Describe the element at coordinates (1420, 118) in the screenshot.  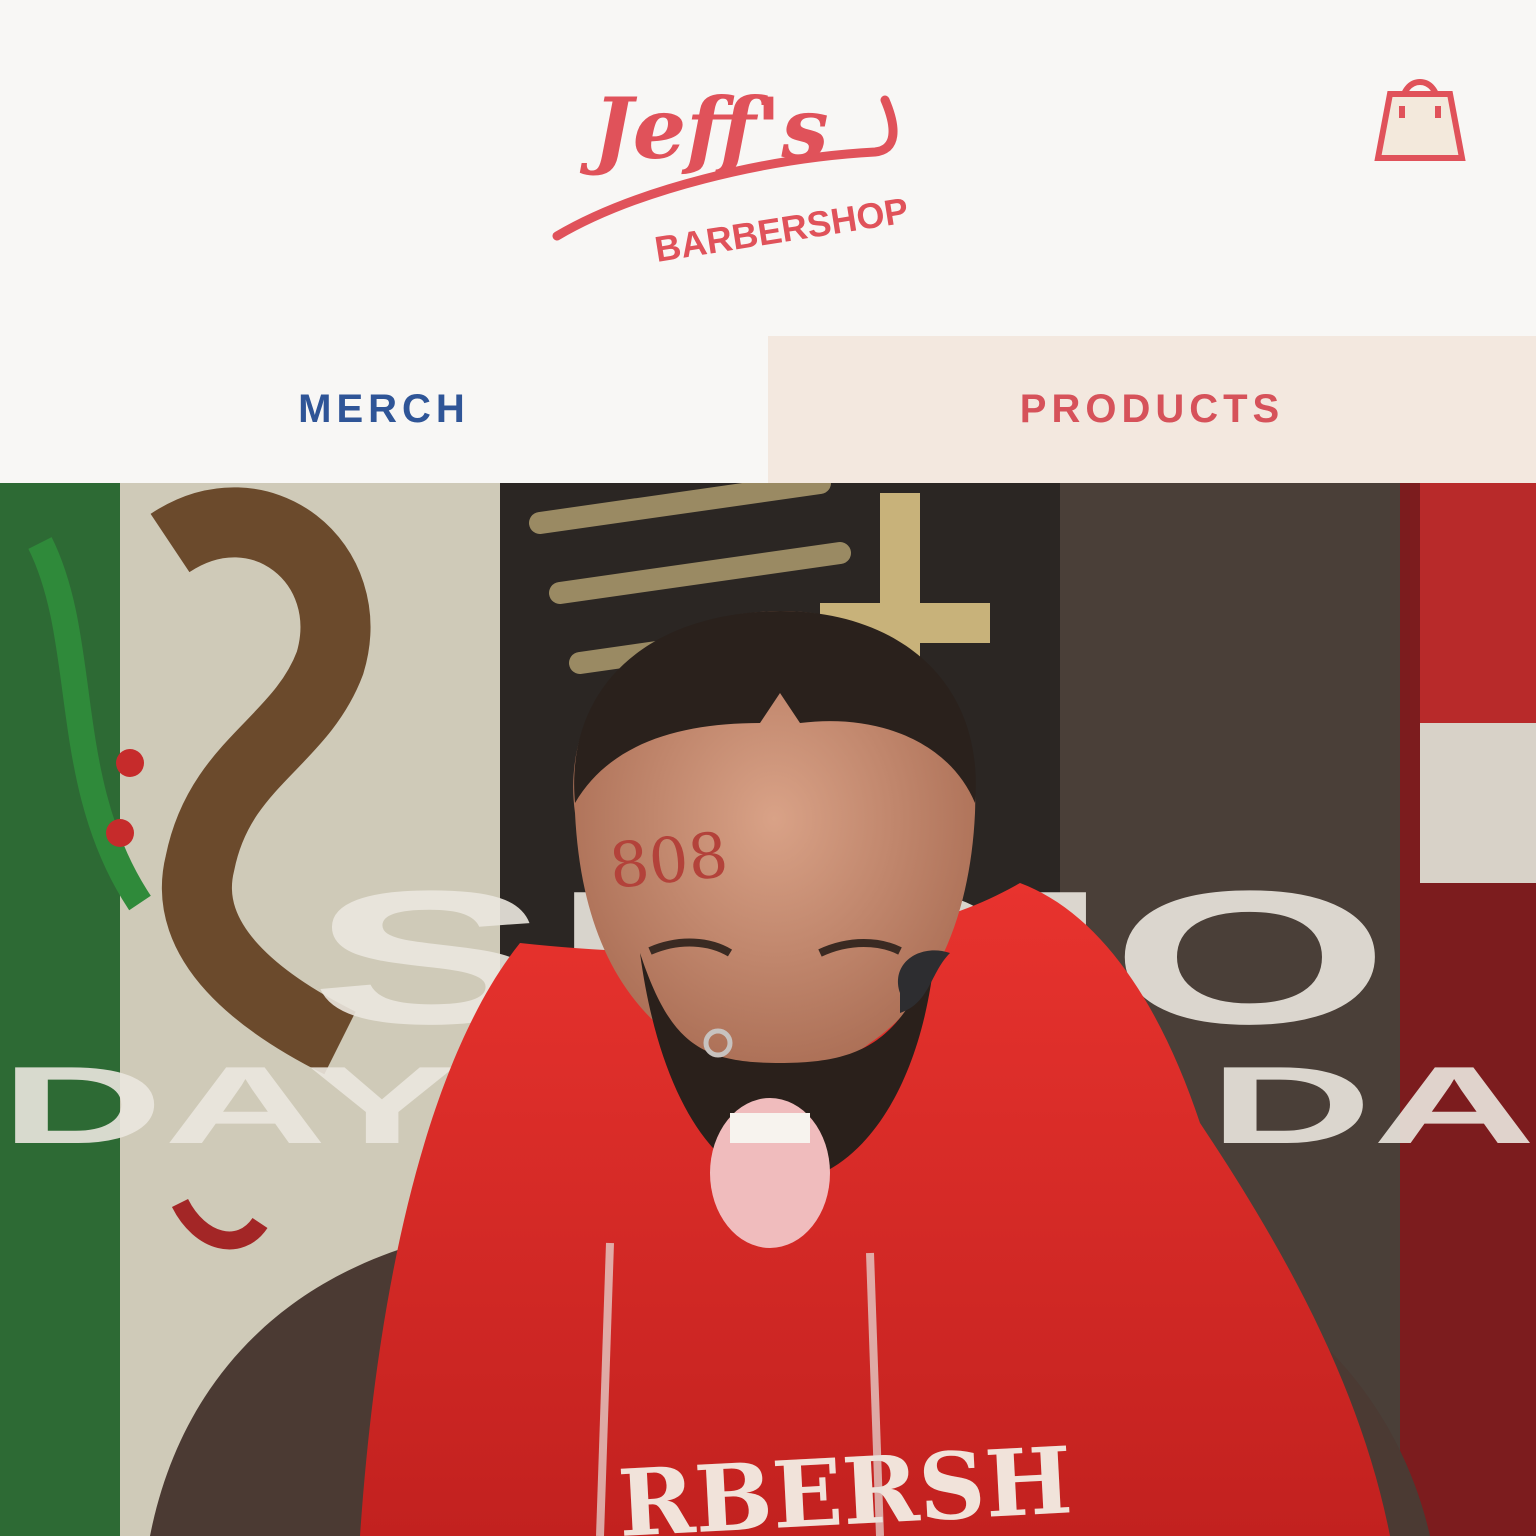
I see `shopping-bag-icon` at that location.